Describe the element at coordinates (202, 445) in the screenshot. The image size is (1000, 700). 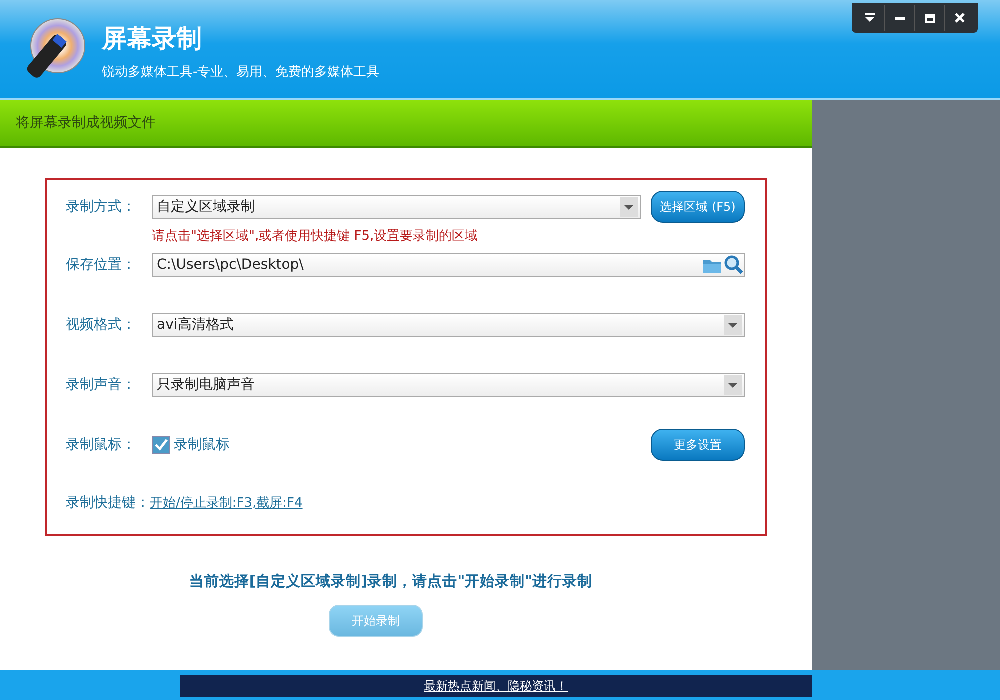
I see `checkbox-label: 录制鼠标` at that location.